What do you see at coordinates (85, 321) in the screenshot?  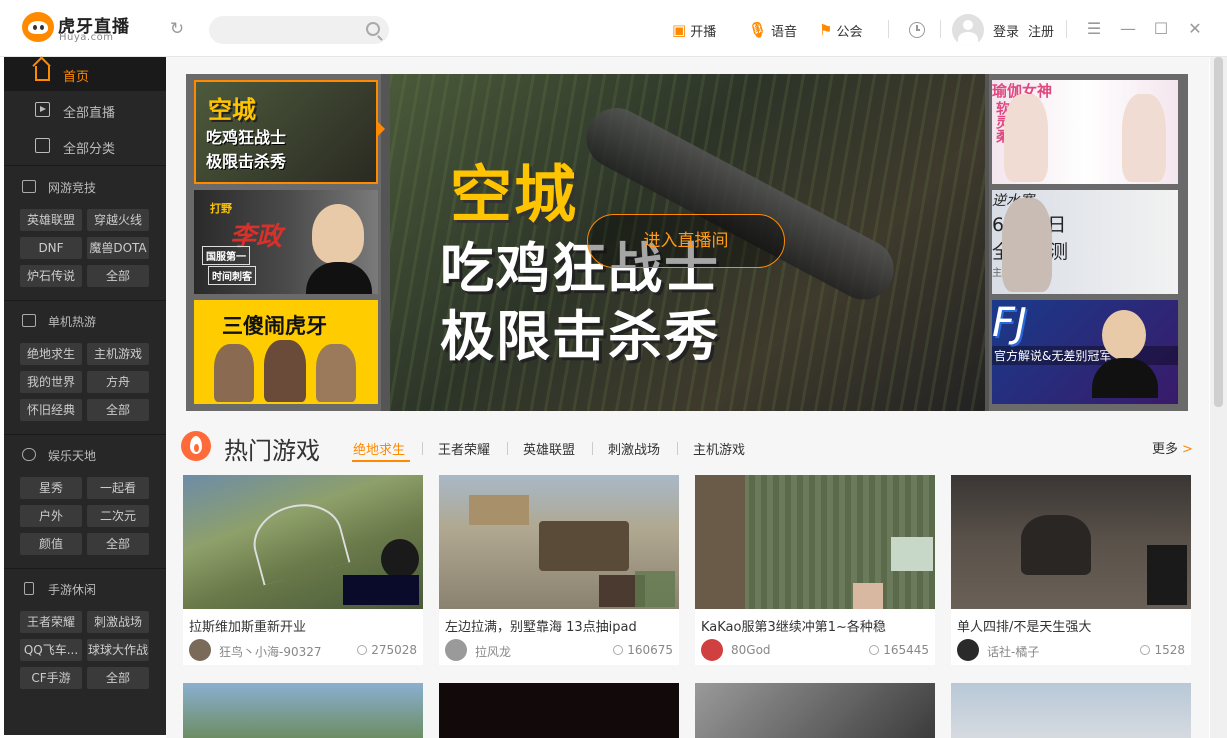 I see `section-single-player: 单机热游` at bounding box center [85, 321].